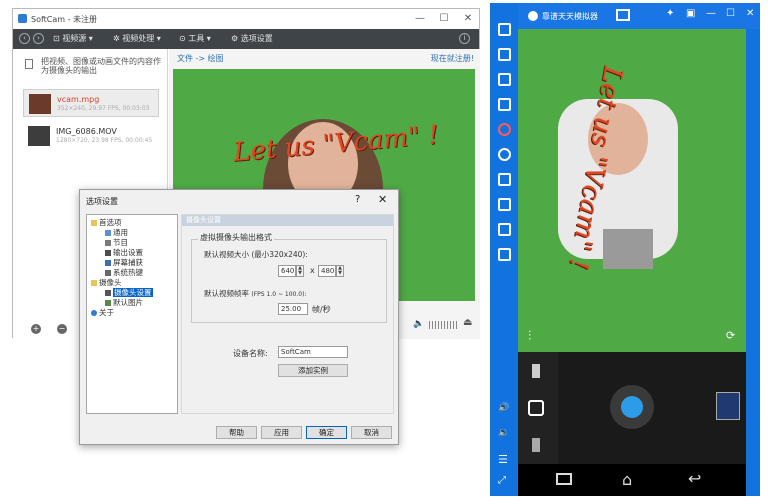 The width and height of the screenshot is (768, 499). What do you see at coordinates (504, 204) in the screenshot?
I see `shake-icon` at bounding box center [504, 204].